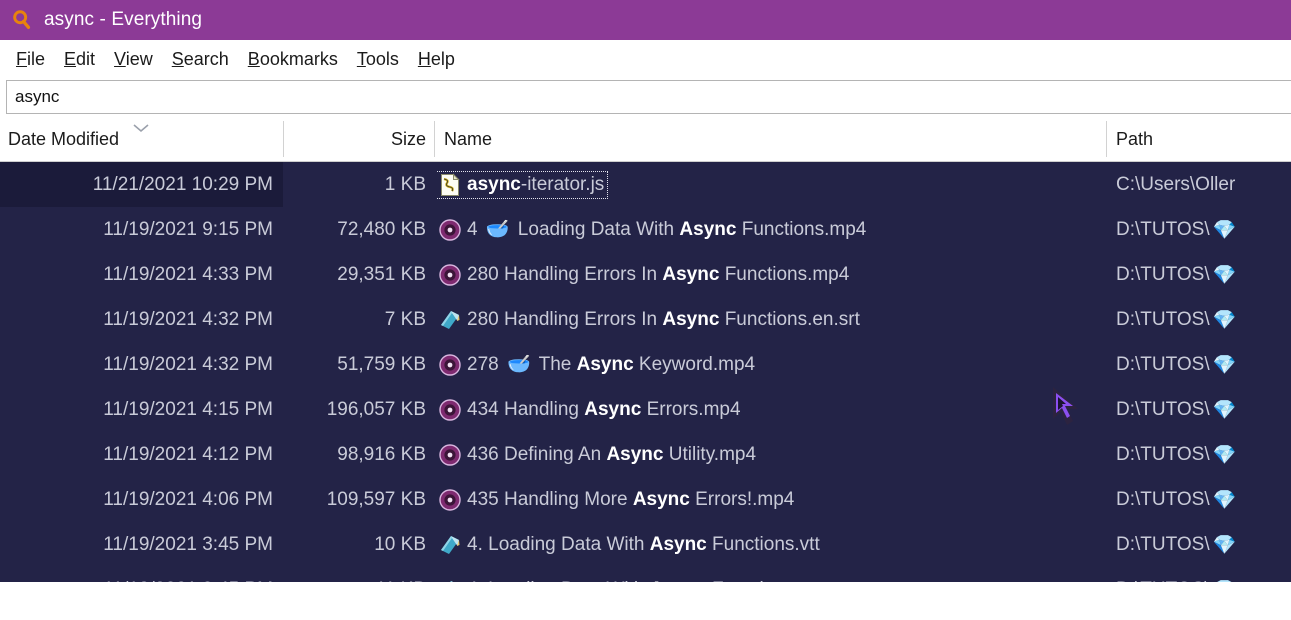  Describe the element at coordinates (188, 454) in the screenshot. I see `cell-date-modified: 11/19/2021 4:12 PM` at that location.